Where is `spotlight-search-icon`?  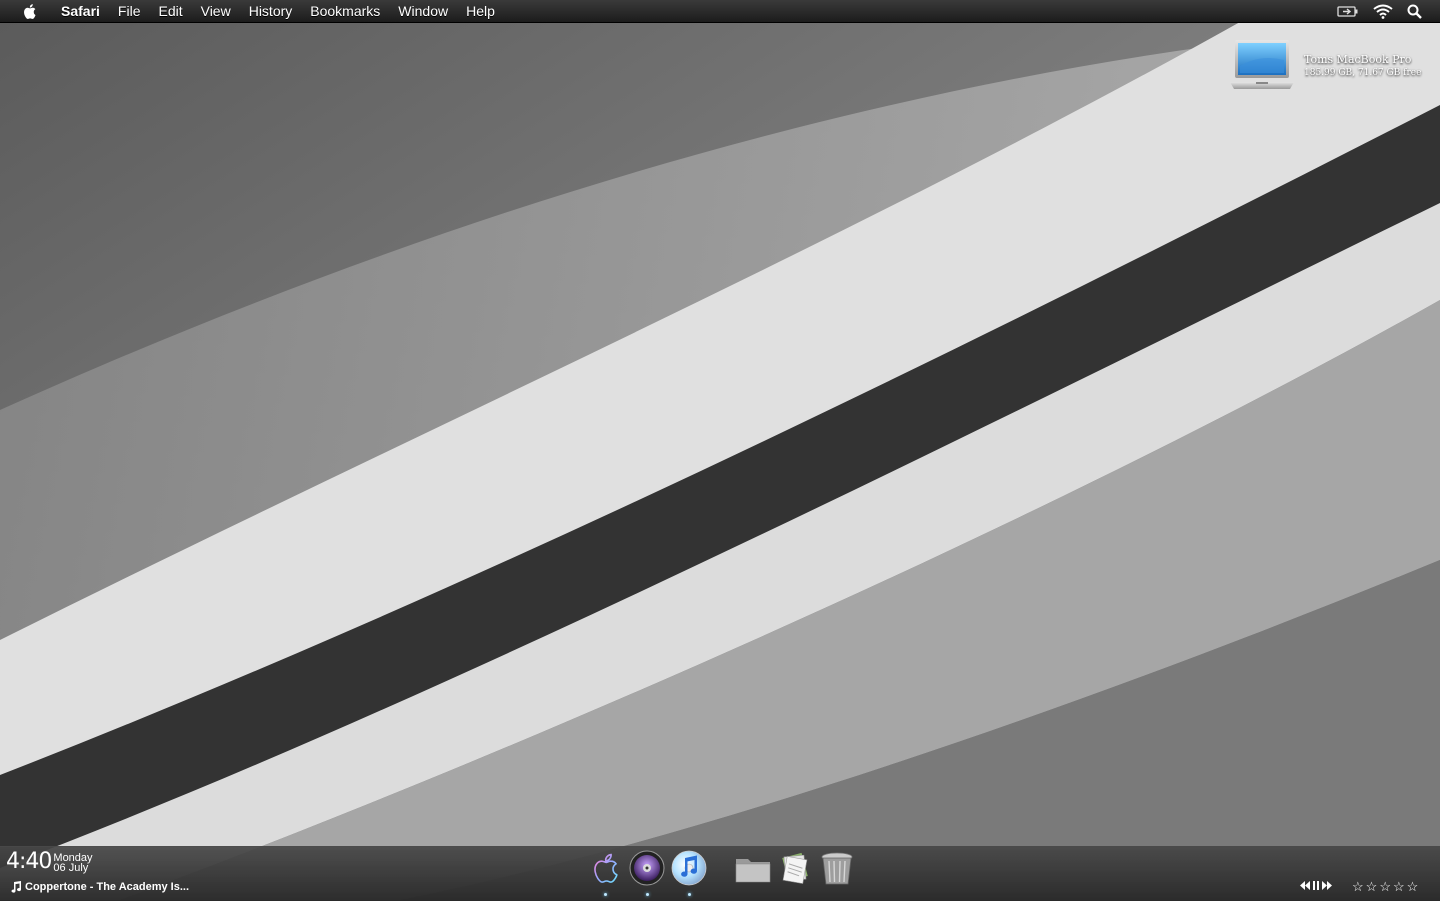
spotlight-search-icon is located at coordinates (1414, 11).